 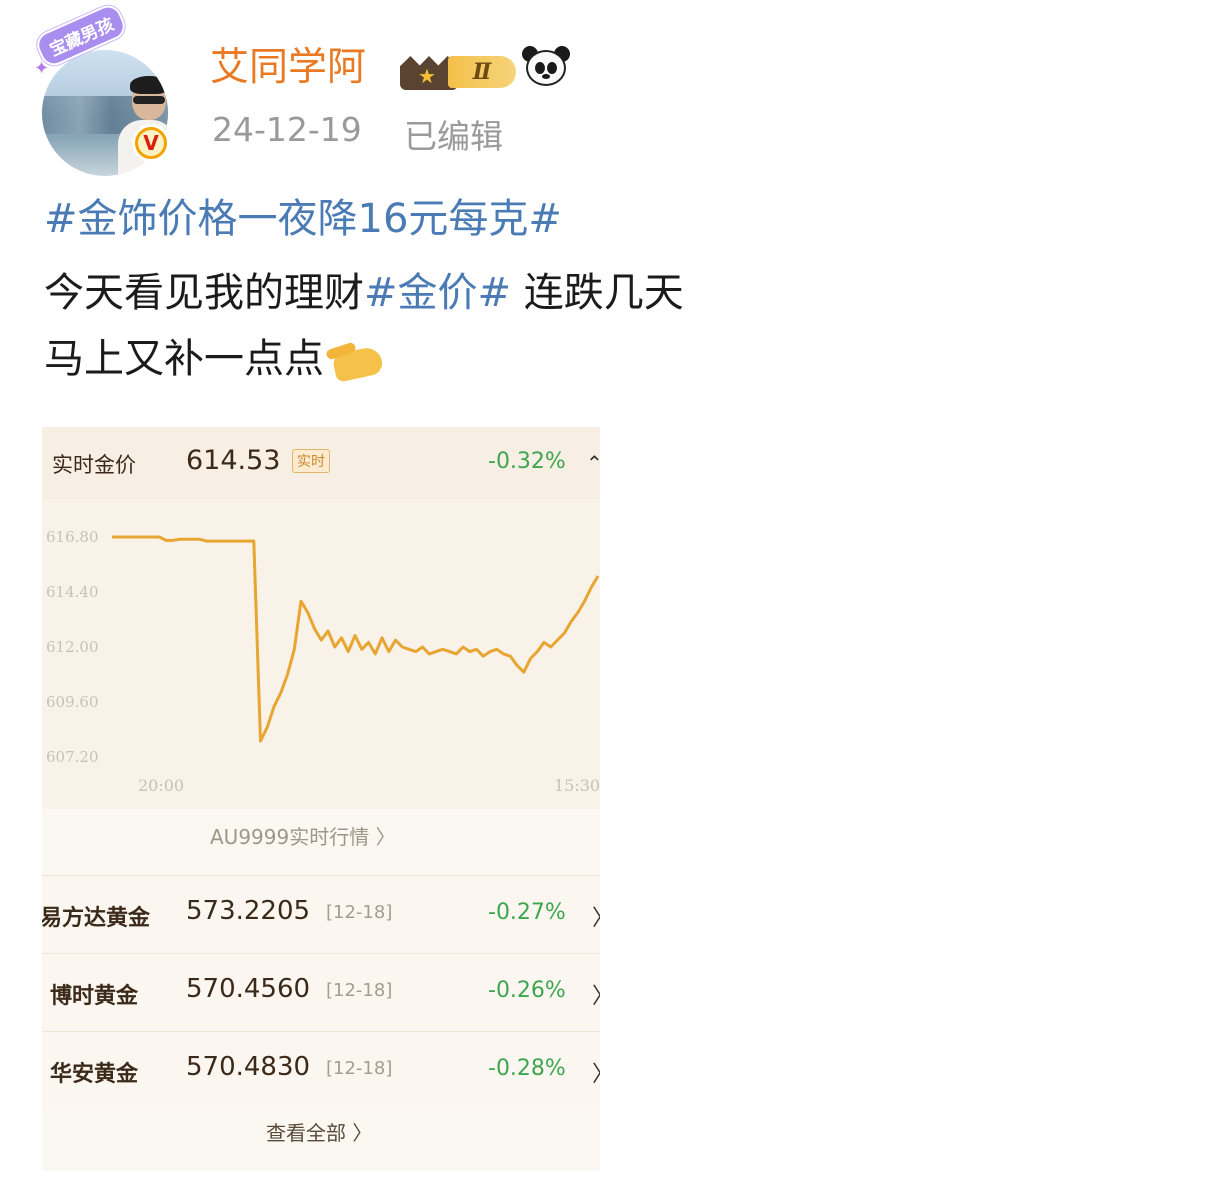 I want to click on chart-svg: 616.80 614.40 612.00 609.60 607.20 20:00 15:30, so click(x=323, y=661).